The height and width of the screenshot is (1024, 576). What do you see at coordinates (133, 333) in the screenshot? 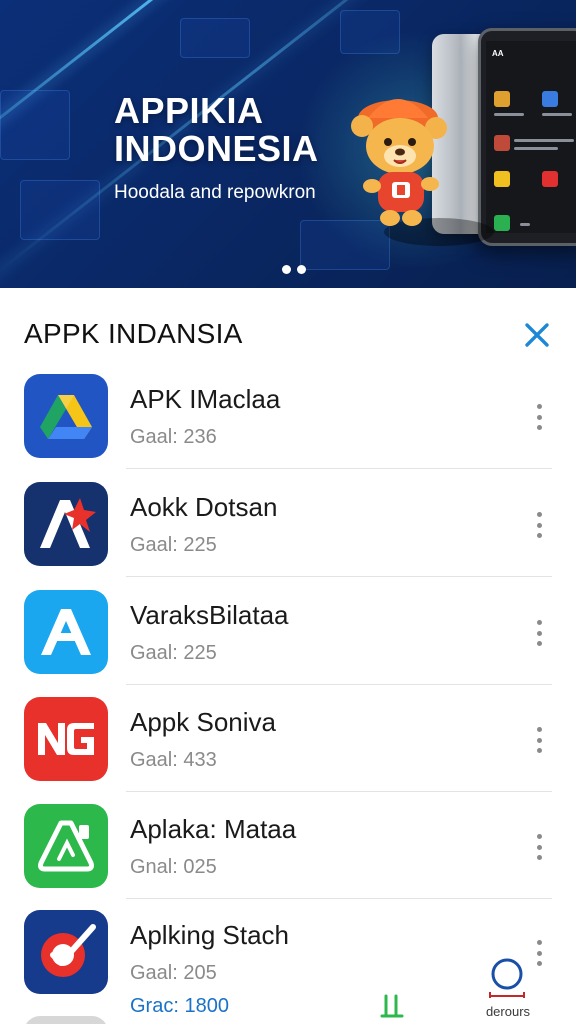
I see `sheet-title: APPK INDANSIA` at bounding box center [133, 333].